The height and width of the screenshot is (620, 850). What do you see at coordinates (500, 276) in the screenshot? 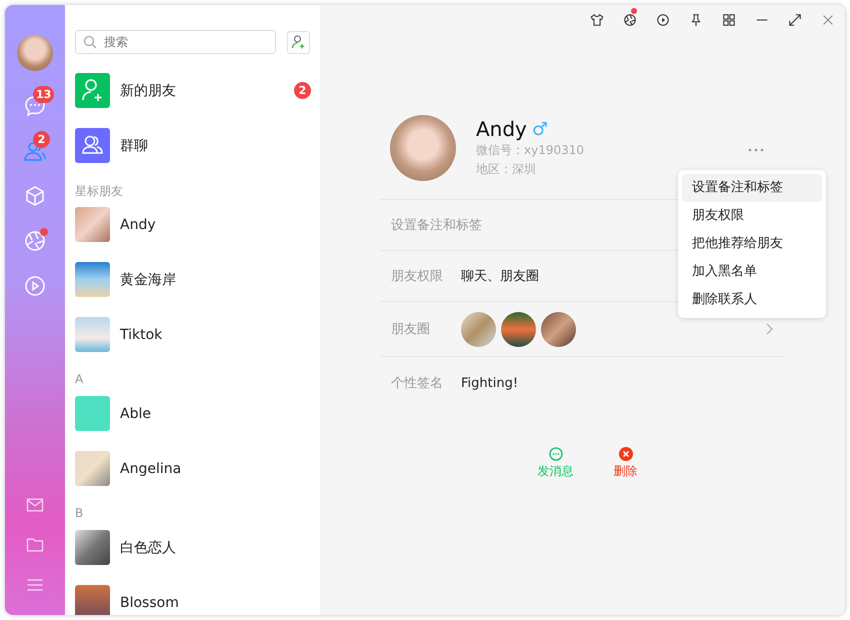
I see `field-value: 聊天、朋友圈` at bounding box center [500, 276].